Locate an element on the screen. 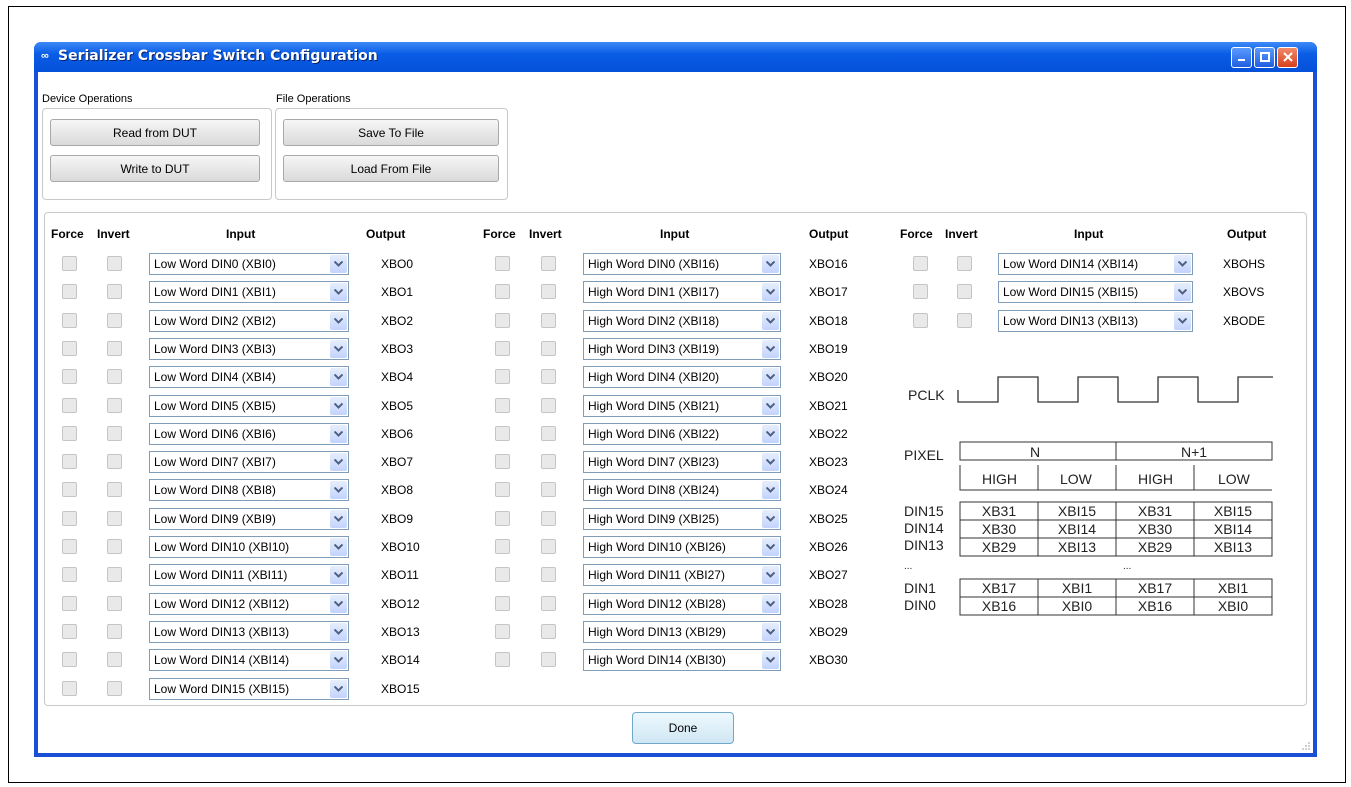  din14-cell-2: XBI14 is located at coordinates (1077, 529).